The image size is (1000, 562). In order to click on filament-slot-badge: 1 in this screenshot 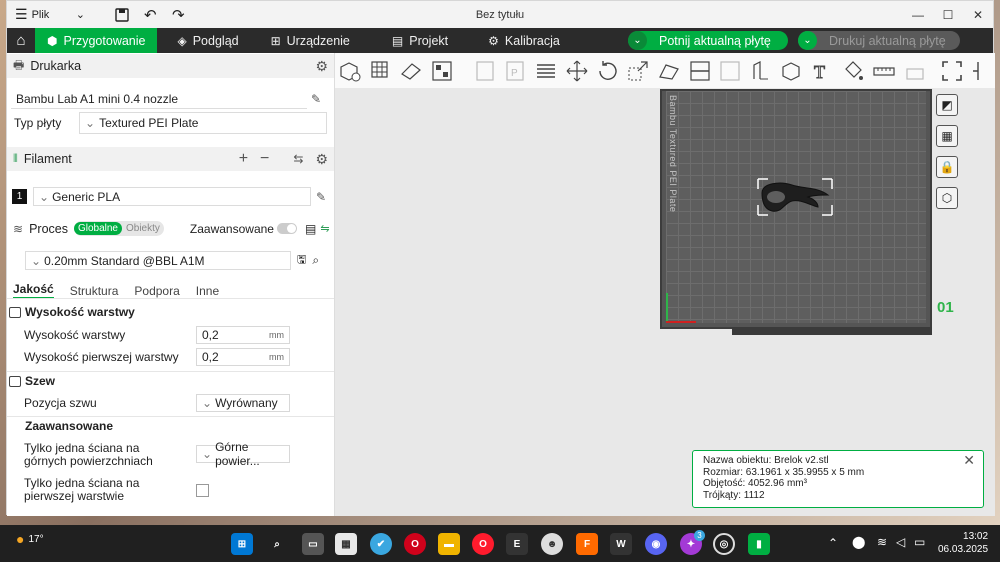, I will do `click(19, 196)`.